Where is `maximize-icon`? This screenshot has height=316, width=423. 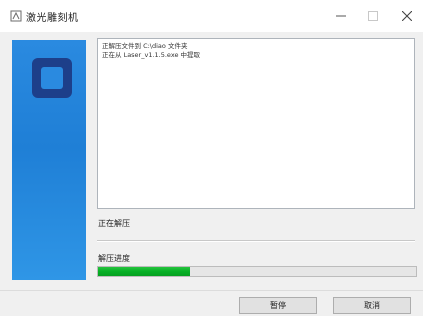 maximize-icon is located at coordinates (373, 16).